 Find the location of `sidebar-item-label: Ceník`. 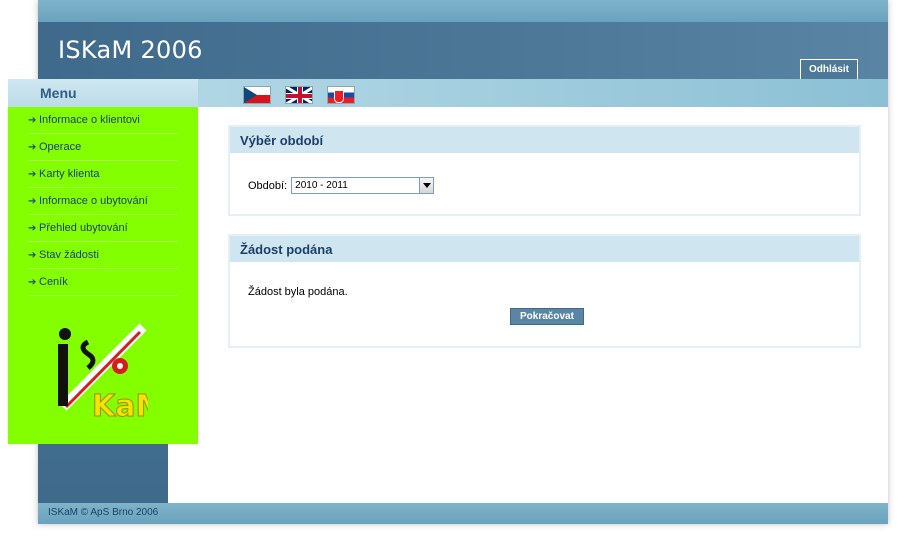

sidebar-item-label: Ceník is located at coordinates (53, 282).